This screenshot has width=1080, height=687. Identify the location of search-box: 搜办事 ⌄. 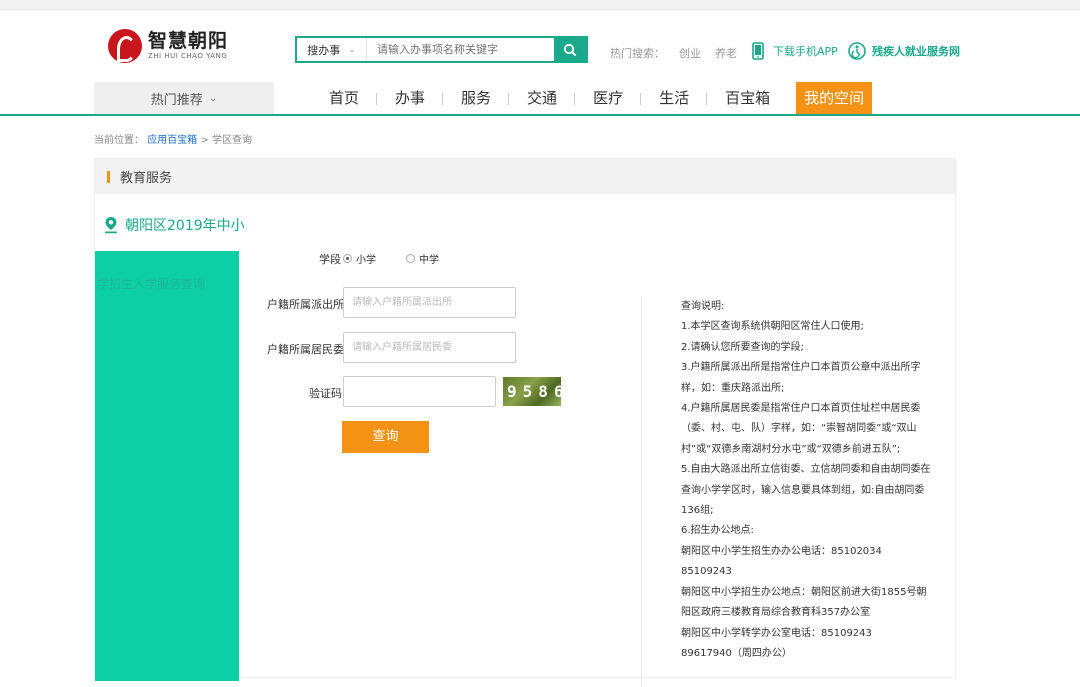
(441, 49).